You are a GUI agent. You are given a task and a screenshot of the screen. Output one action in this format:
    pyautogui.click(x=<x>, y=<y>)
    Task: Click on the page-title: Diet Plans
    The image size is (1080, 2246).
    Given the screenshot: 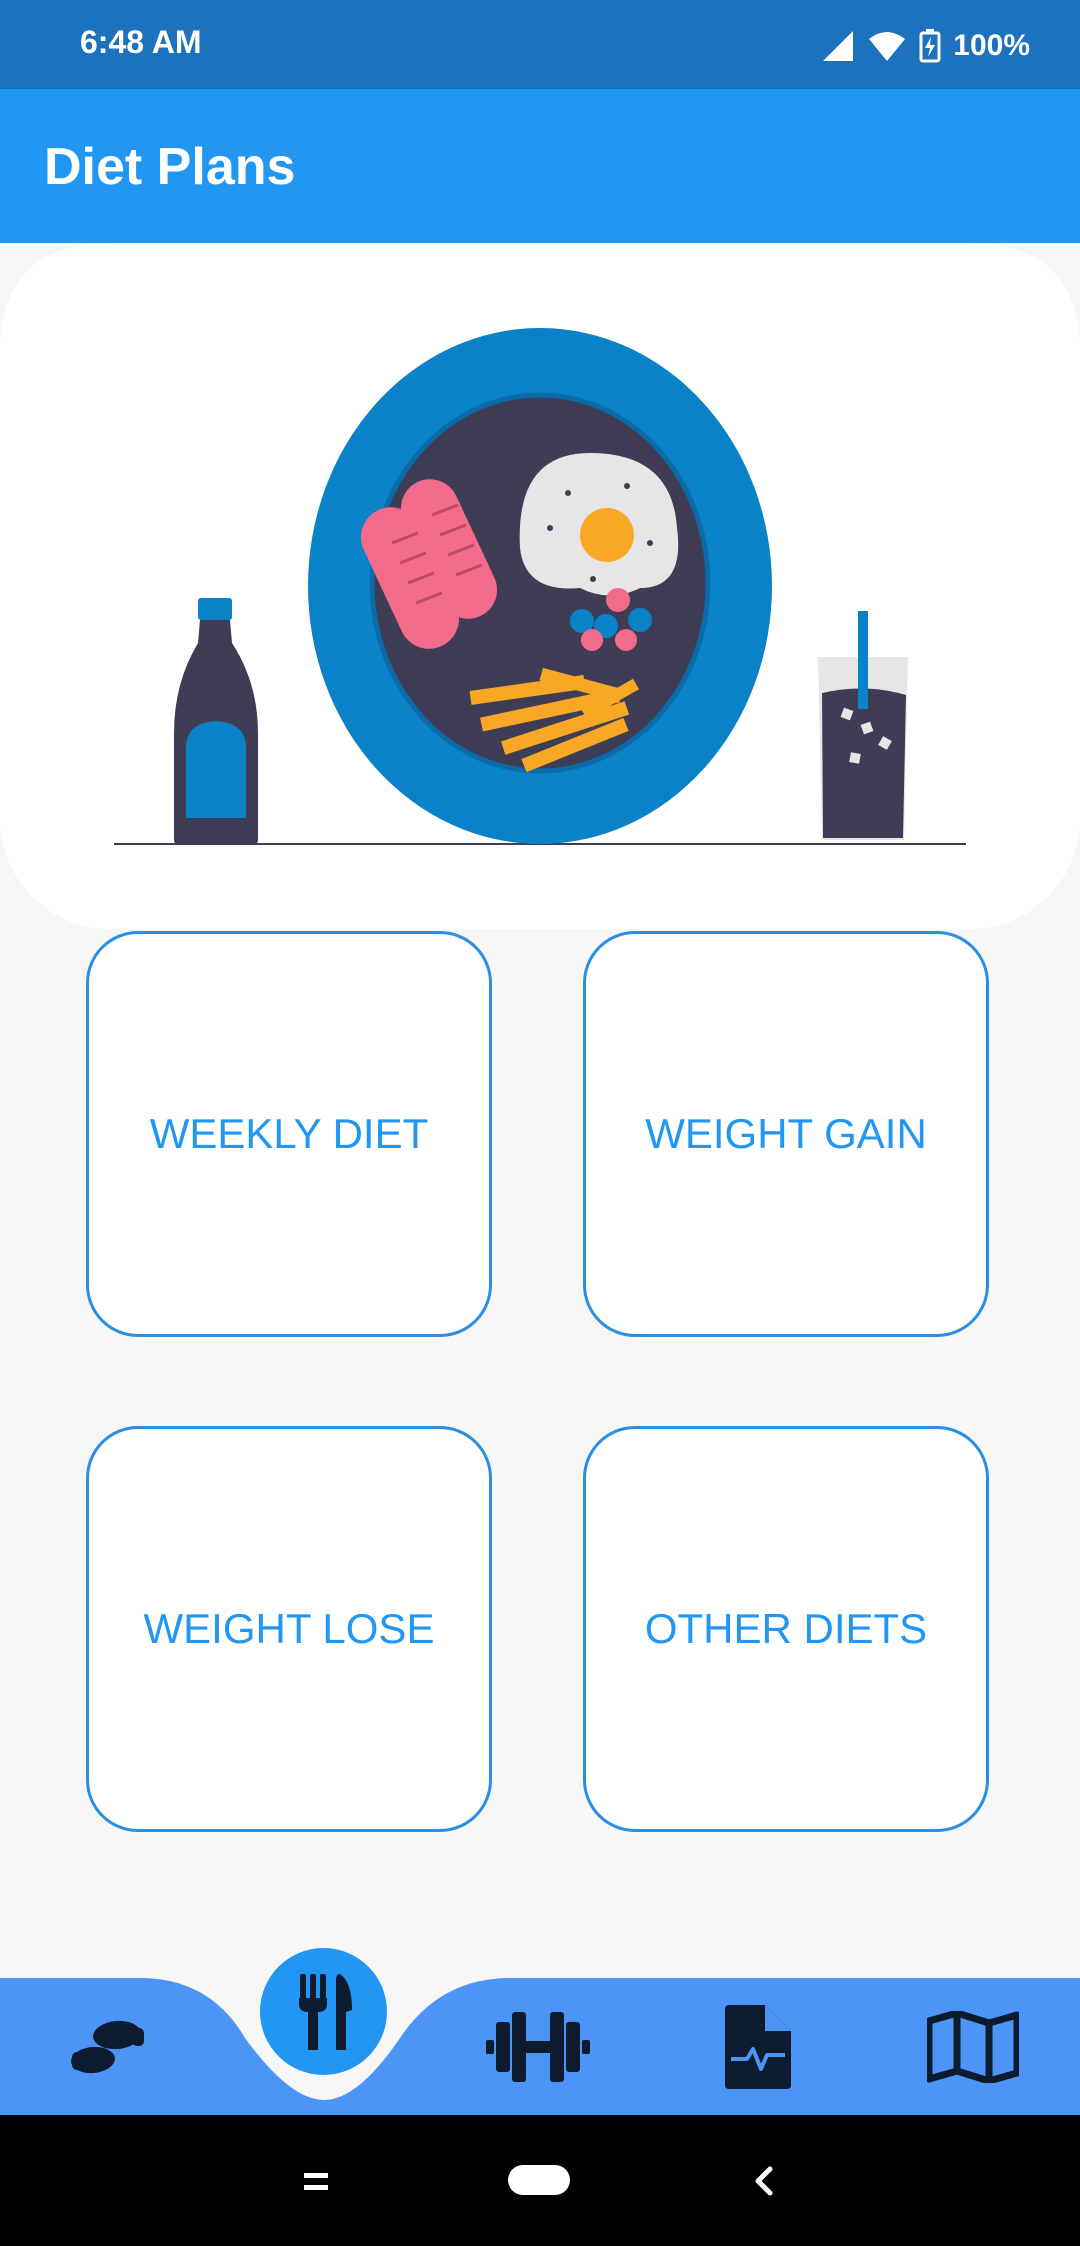 What is the action you would take?
    pyautogui.click(x=170, y=167)
    